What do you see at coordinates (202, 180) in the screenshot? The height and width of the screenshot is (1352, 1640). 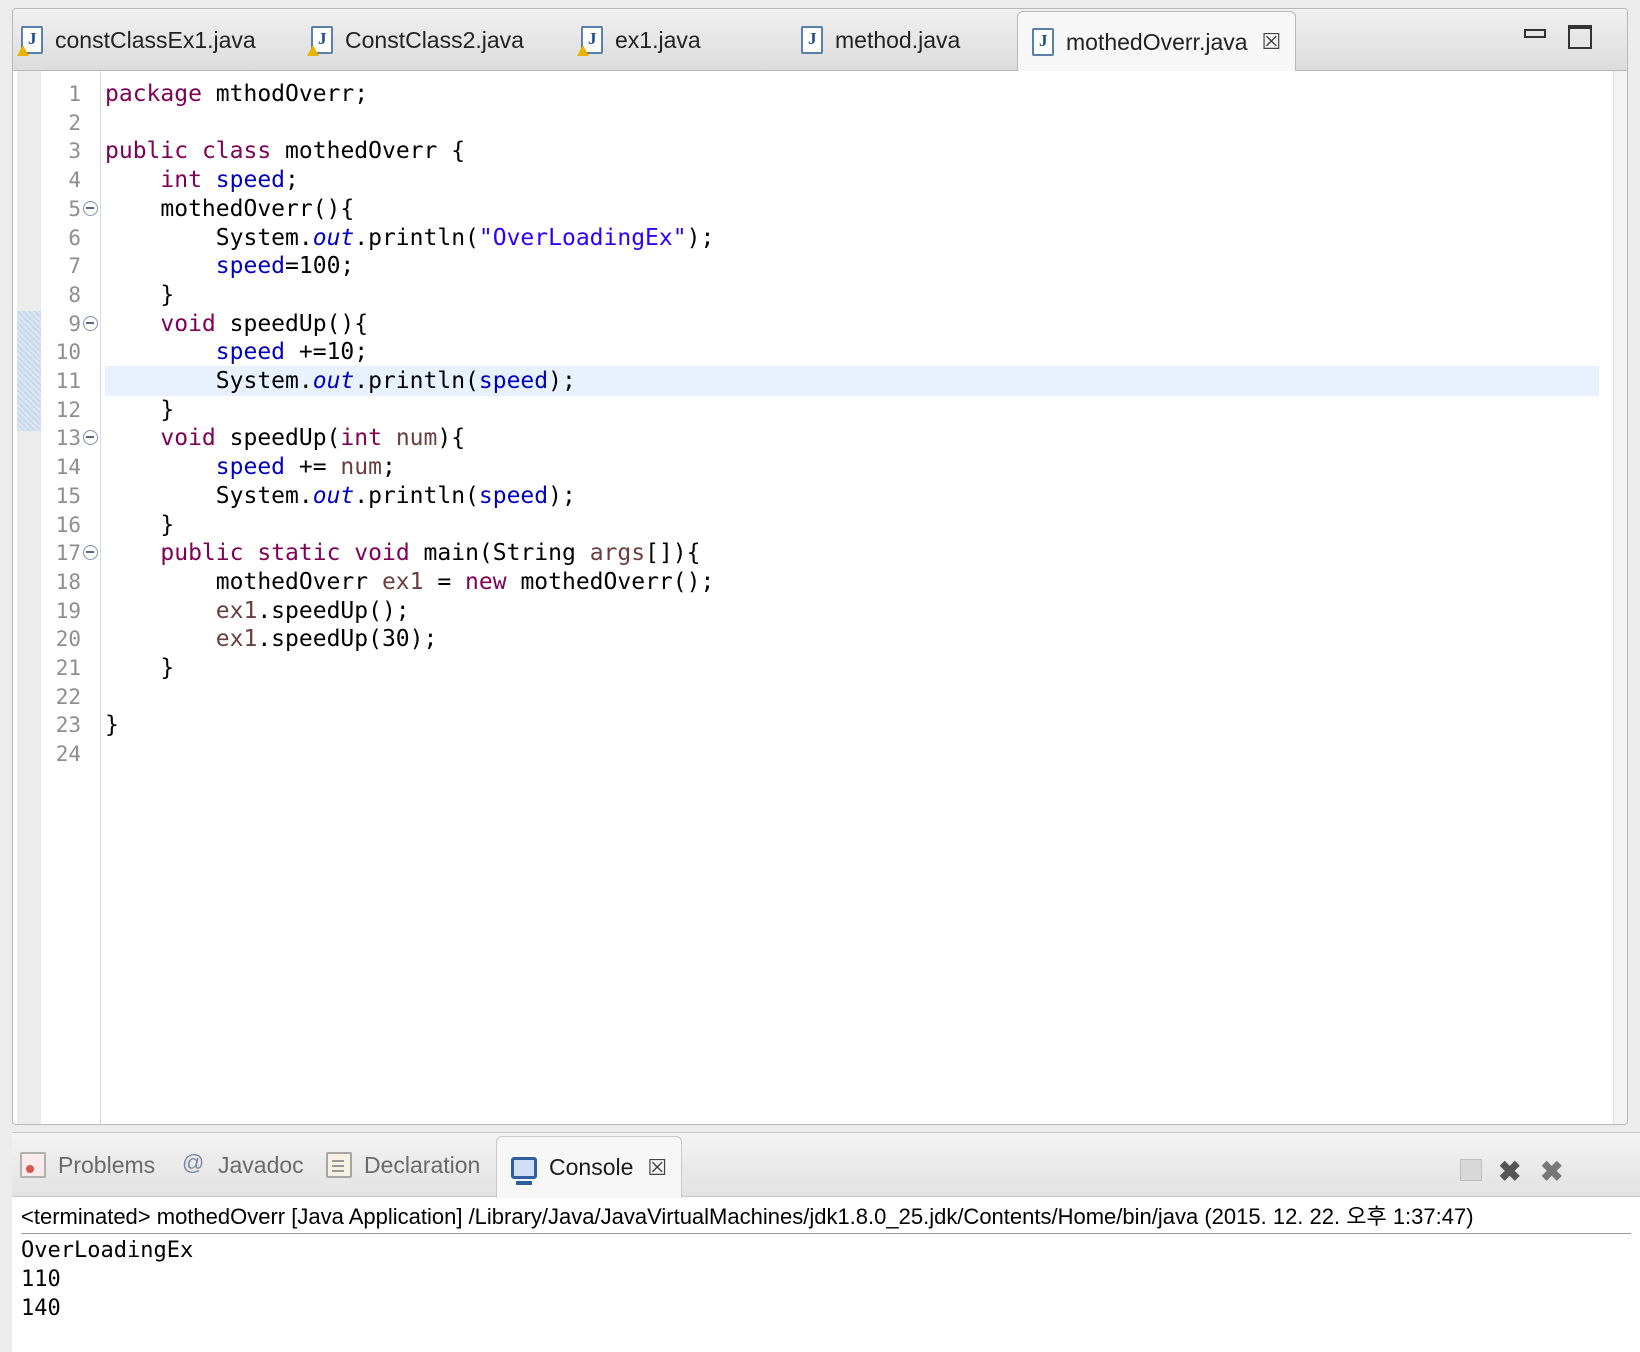 I see `code-line: int speed;` at bounding box center [202, 180].